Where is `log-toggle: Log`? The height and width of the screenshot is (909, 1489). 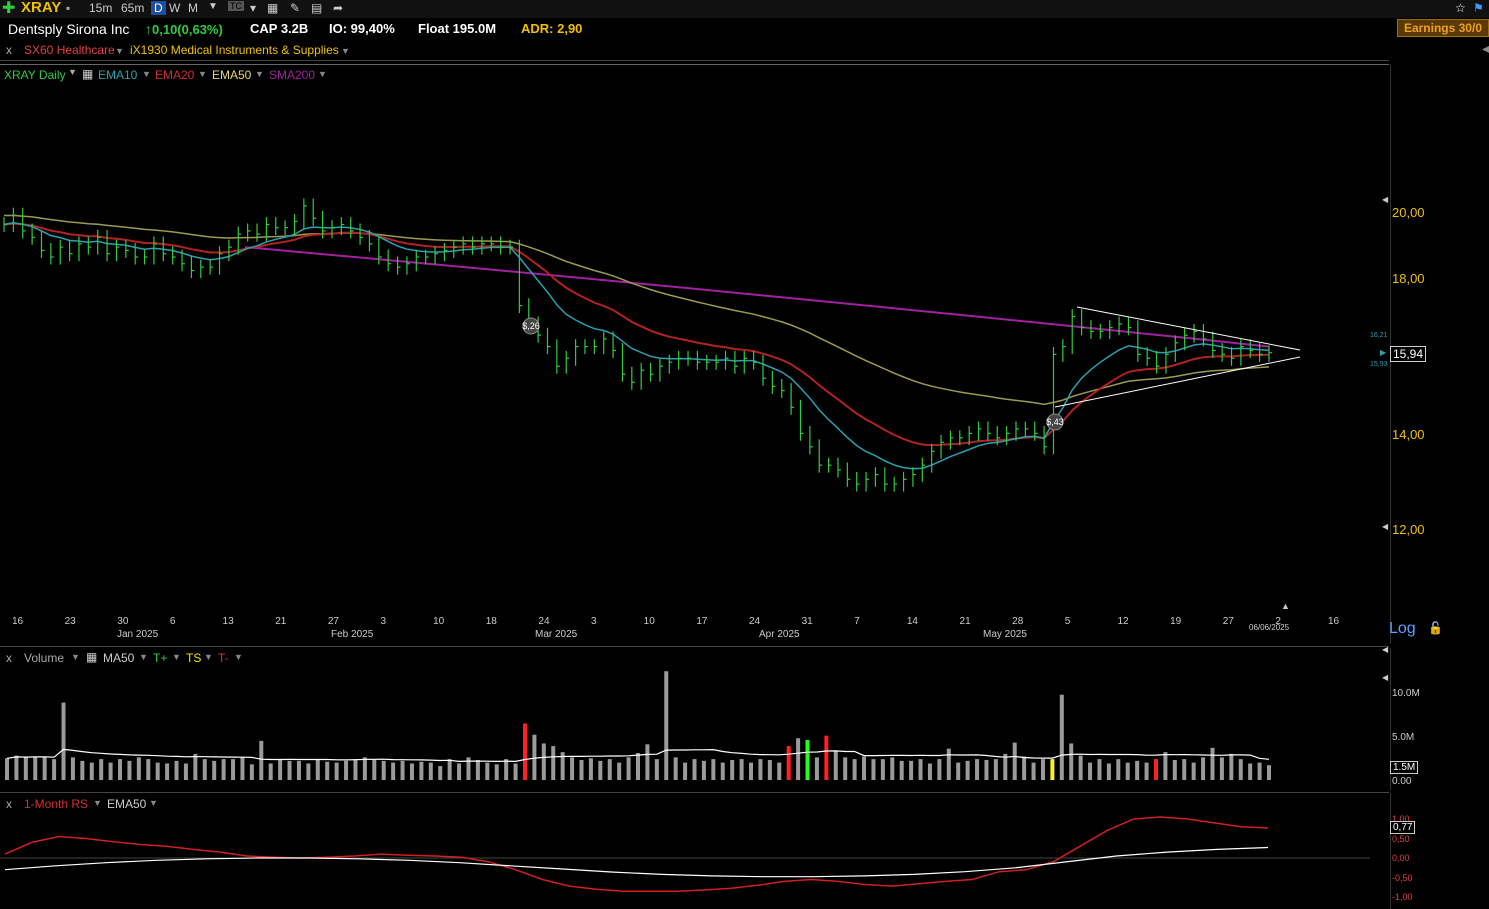 log-toggle: Log is located at coordinates (1402, 629).